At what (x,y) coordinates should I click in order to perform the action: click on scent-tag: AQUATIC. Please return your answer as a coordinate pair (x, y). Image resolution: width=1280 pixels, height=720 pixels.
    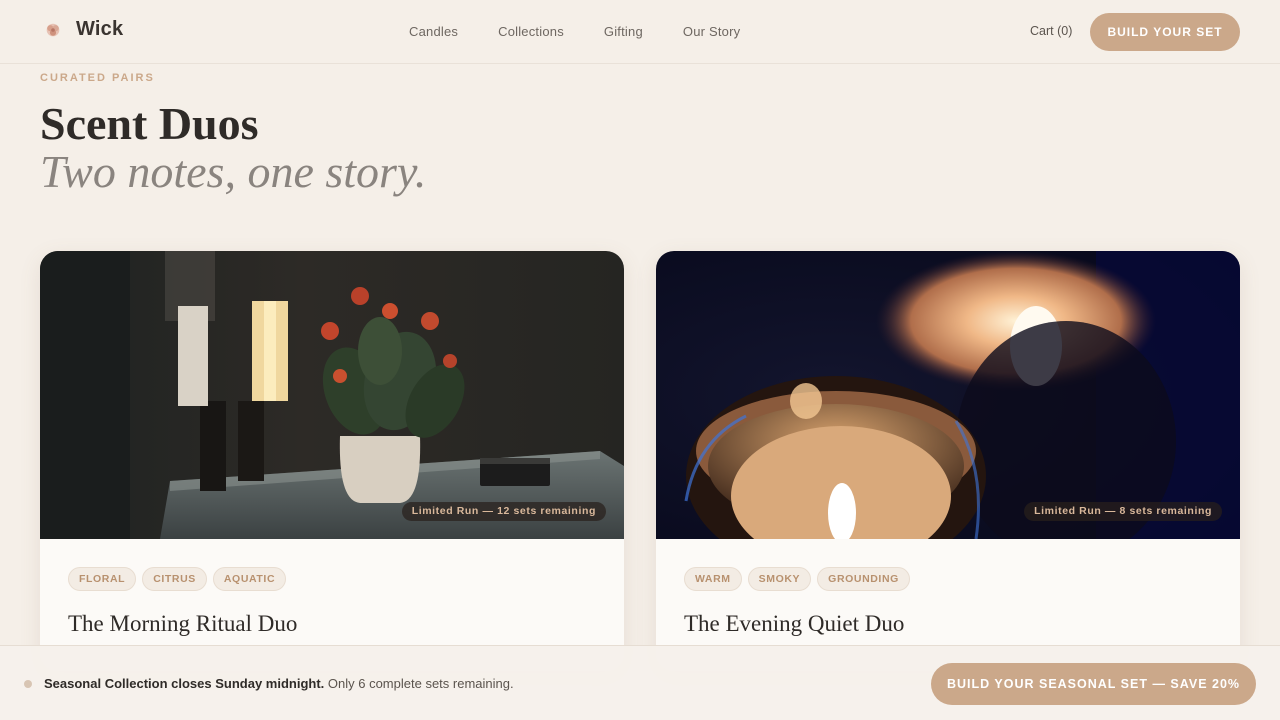
    Looking at the image, I should click on (249, 579).